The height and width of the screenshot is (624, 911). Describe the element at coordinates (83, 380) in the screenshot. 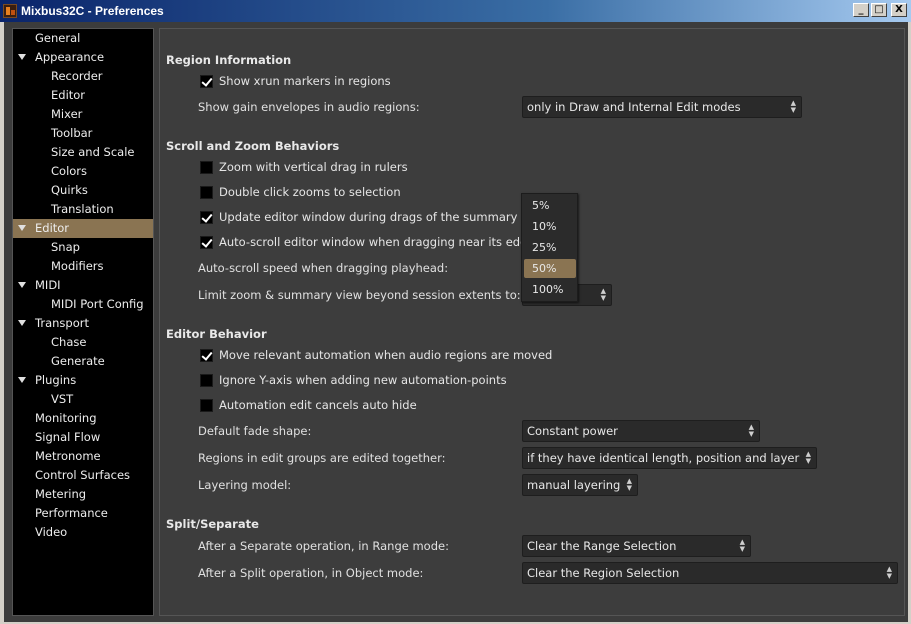

I see `sidebar-item-plugins: Plugins` at that location.